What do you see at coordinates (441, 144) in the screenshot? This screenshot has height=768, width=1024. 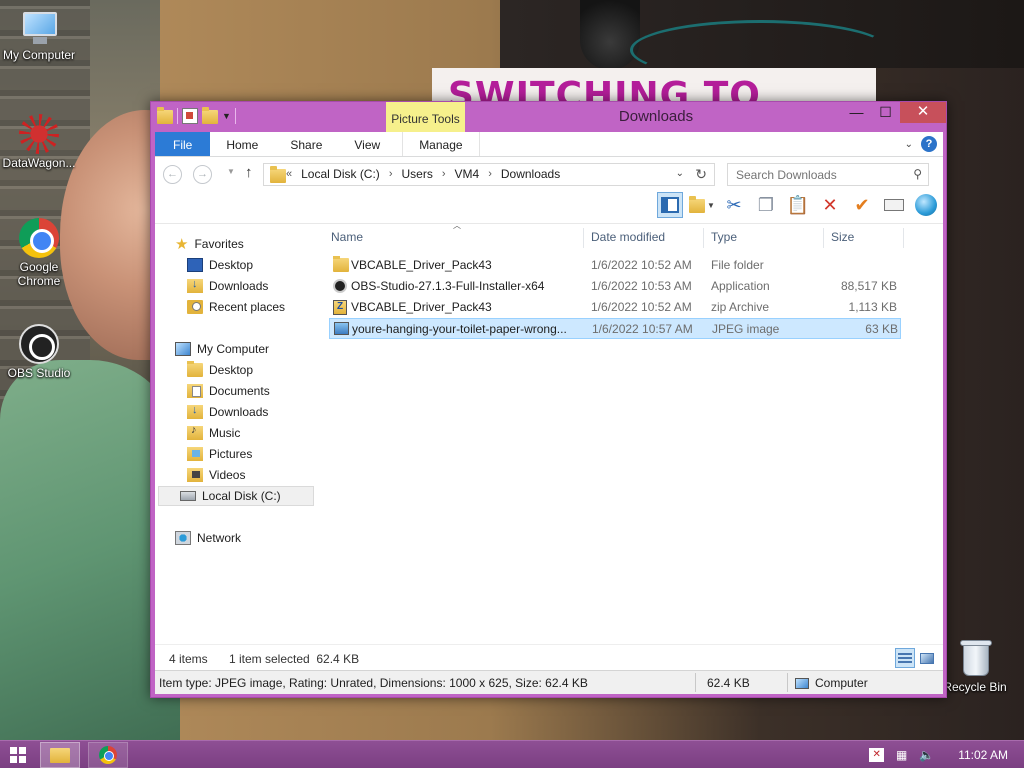 I see `tab-manage: Manage` at bounding box center [441, 144].